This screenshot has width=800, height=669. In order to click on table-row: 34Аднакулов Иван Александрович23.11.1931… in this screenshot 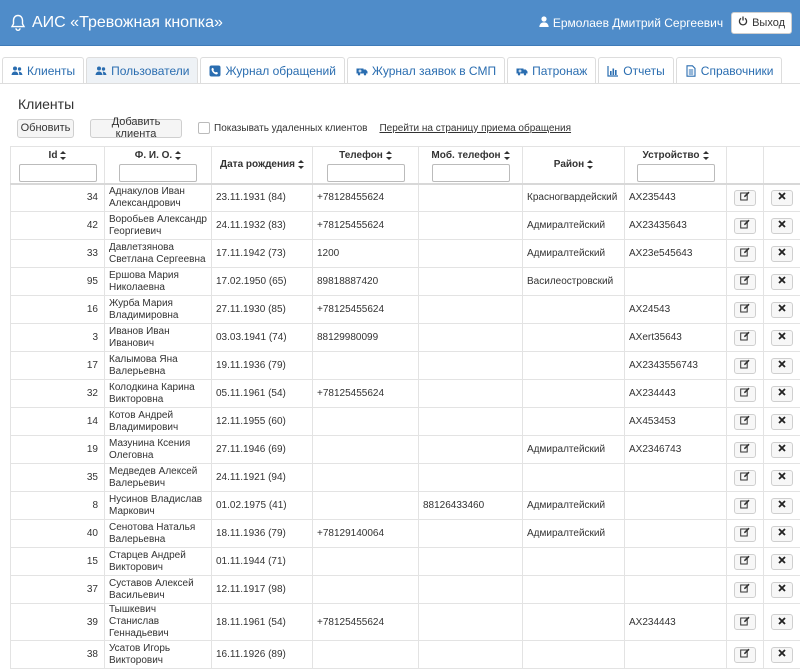, I will do `click(405, 198)`.